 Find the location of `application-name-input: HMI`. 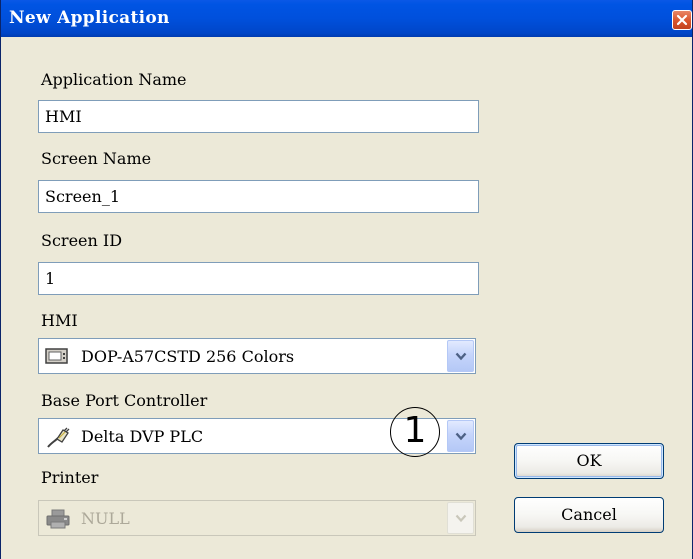

application-name-input: HMI is located at coordinates (258, 116).